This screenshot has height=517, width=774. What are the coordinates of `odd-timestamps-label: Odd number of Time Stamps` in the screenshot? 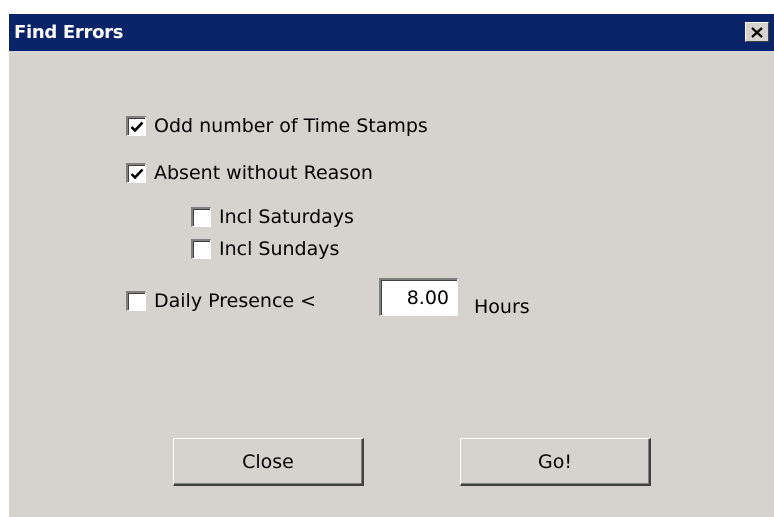 It's located at (291, 126).